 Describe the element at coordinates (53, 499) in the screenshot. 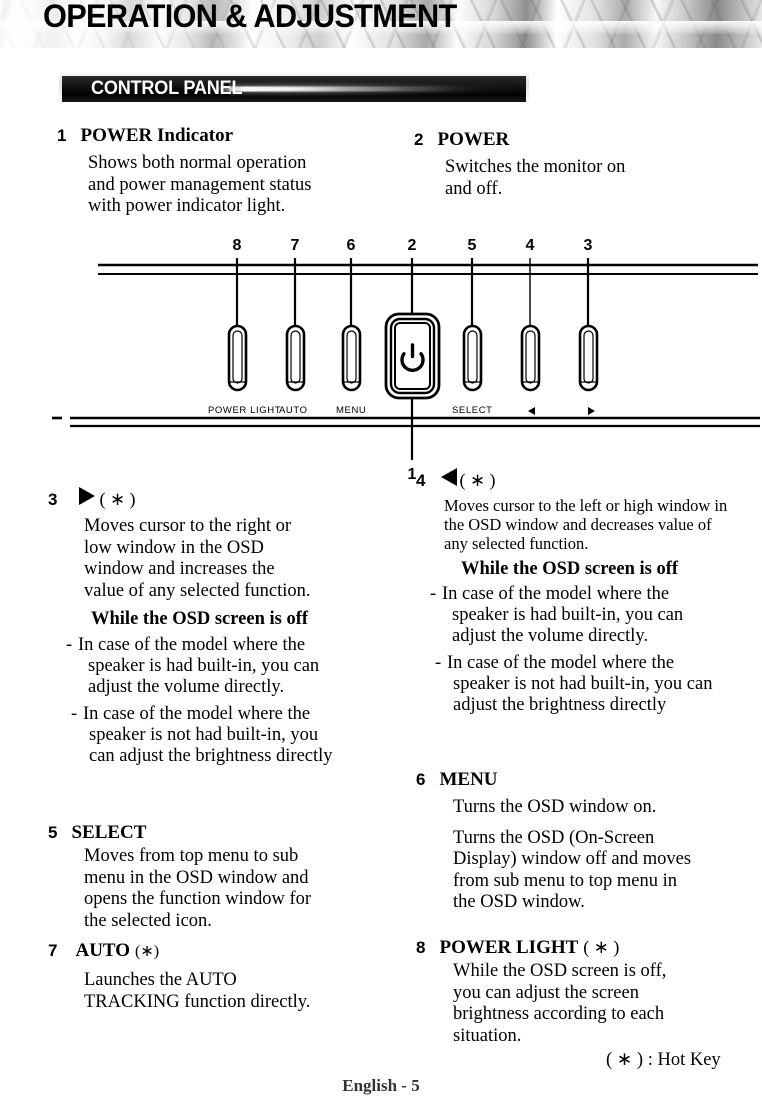

I see `item-3-number: 3` at that location.